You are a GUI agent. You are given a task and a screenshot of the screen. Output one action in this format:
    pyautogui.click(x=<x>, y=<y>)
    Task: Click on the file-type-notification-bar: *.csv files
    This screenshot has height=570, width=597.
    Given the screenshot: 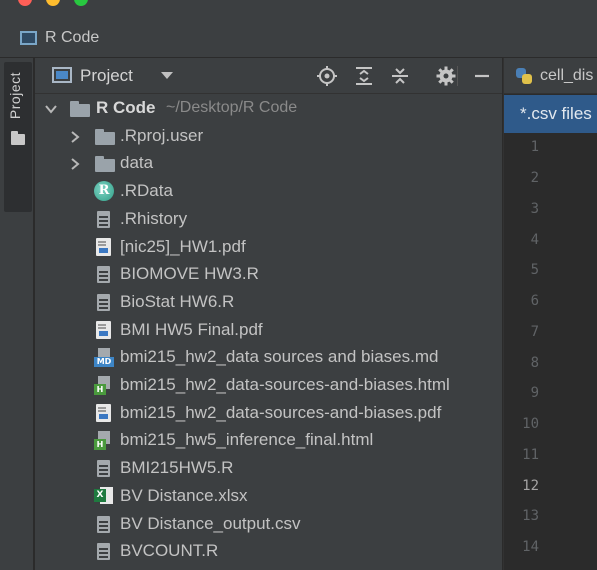 What is the action you would take?
    pyautogui.click(x=550, y=114)
    